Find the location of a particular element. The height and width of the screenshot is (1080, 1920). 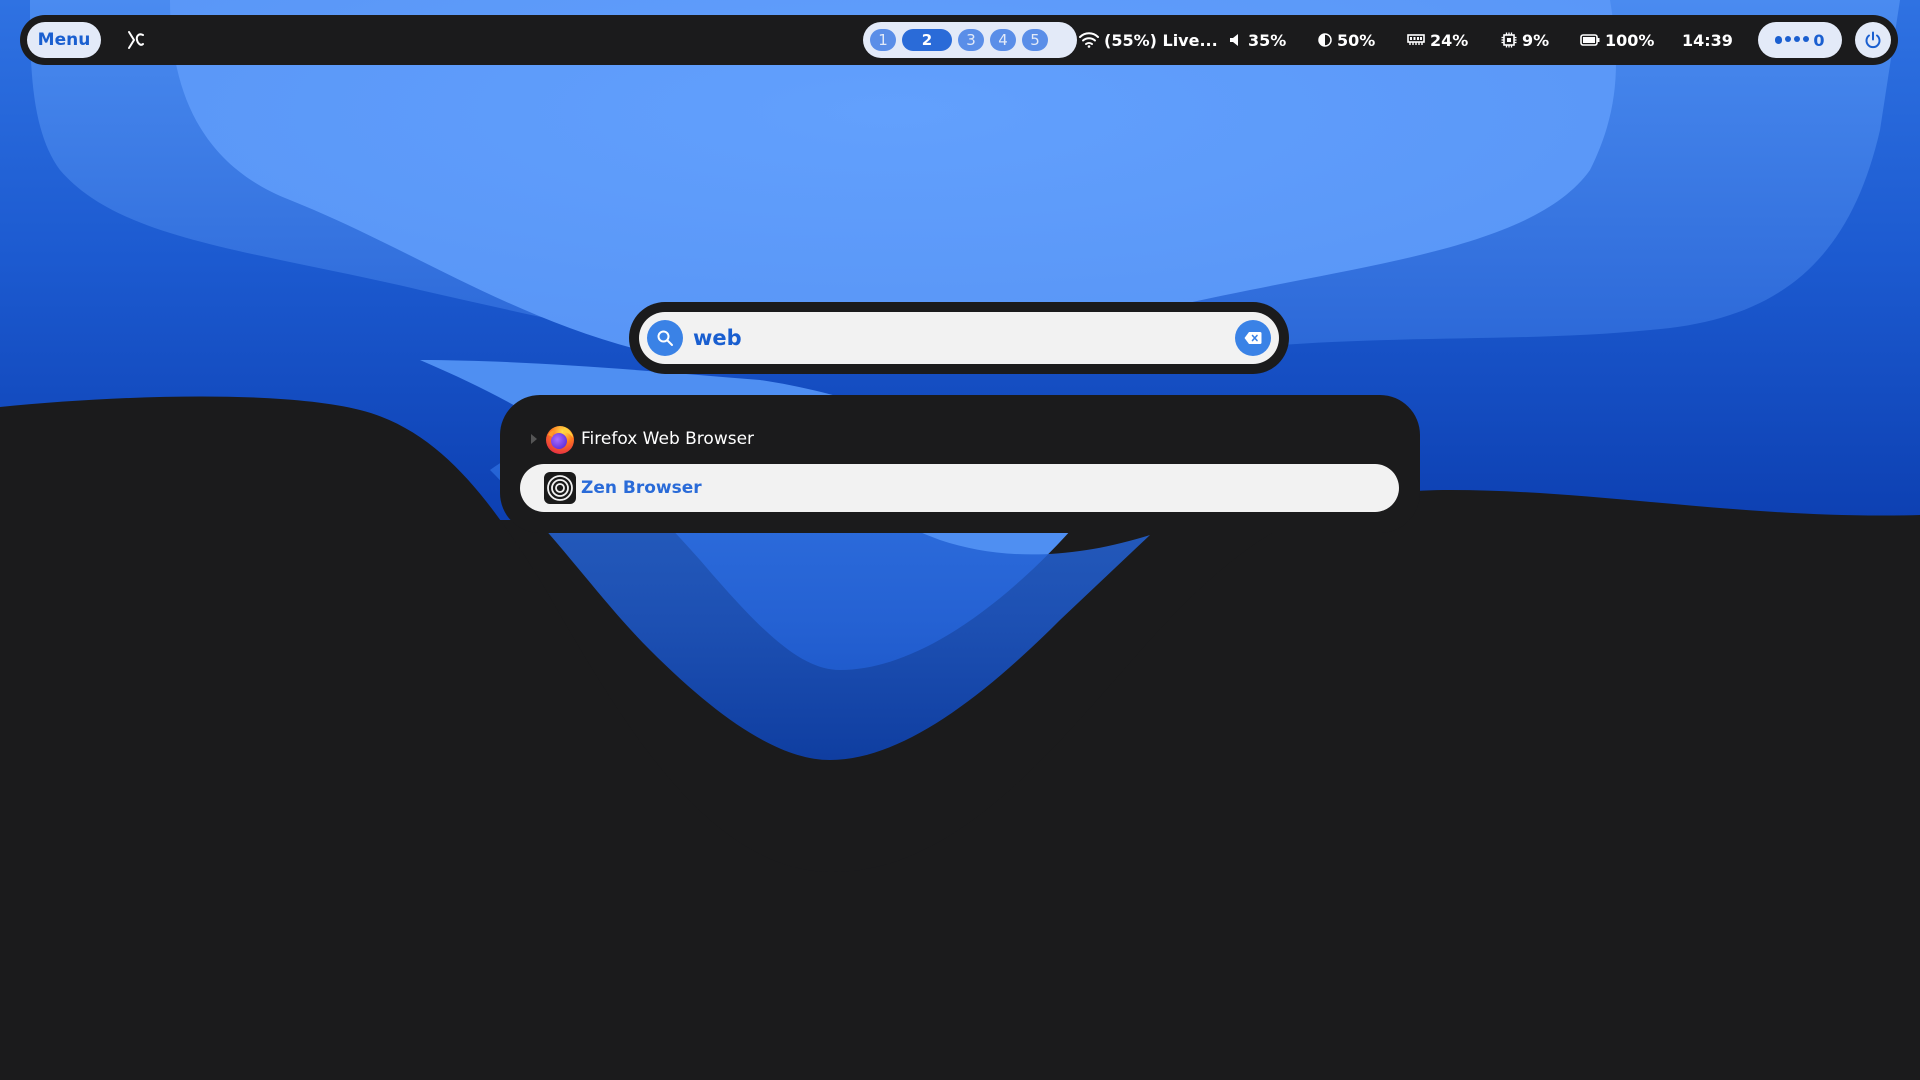

notifications-button: 0 is located at coordinates (1800, 40).